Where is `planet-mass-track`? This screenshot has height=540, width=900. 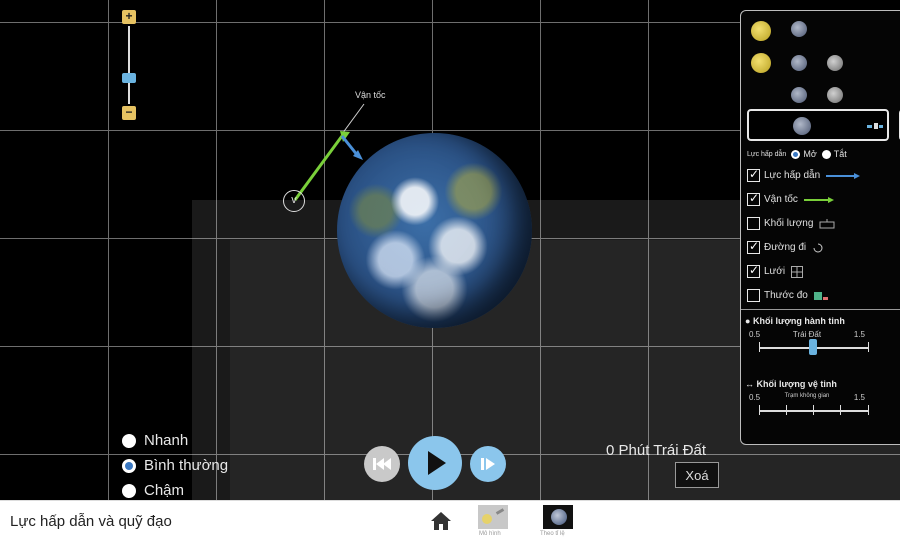
planet-mass-track is located at coordinates (814, 347).